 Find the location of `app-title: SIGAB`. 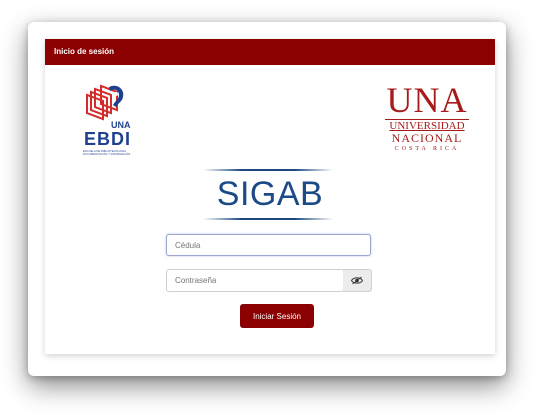

app-title: SIGAB is located at coordinates (270, 194).